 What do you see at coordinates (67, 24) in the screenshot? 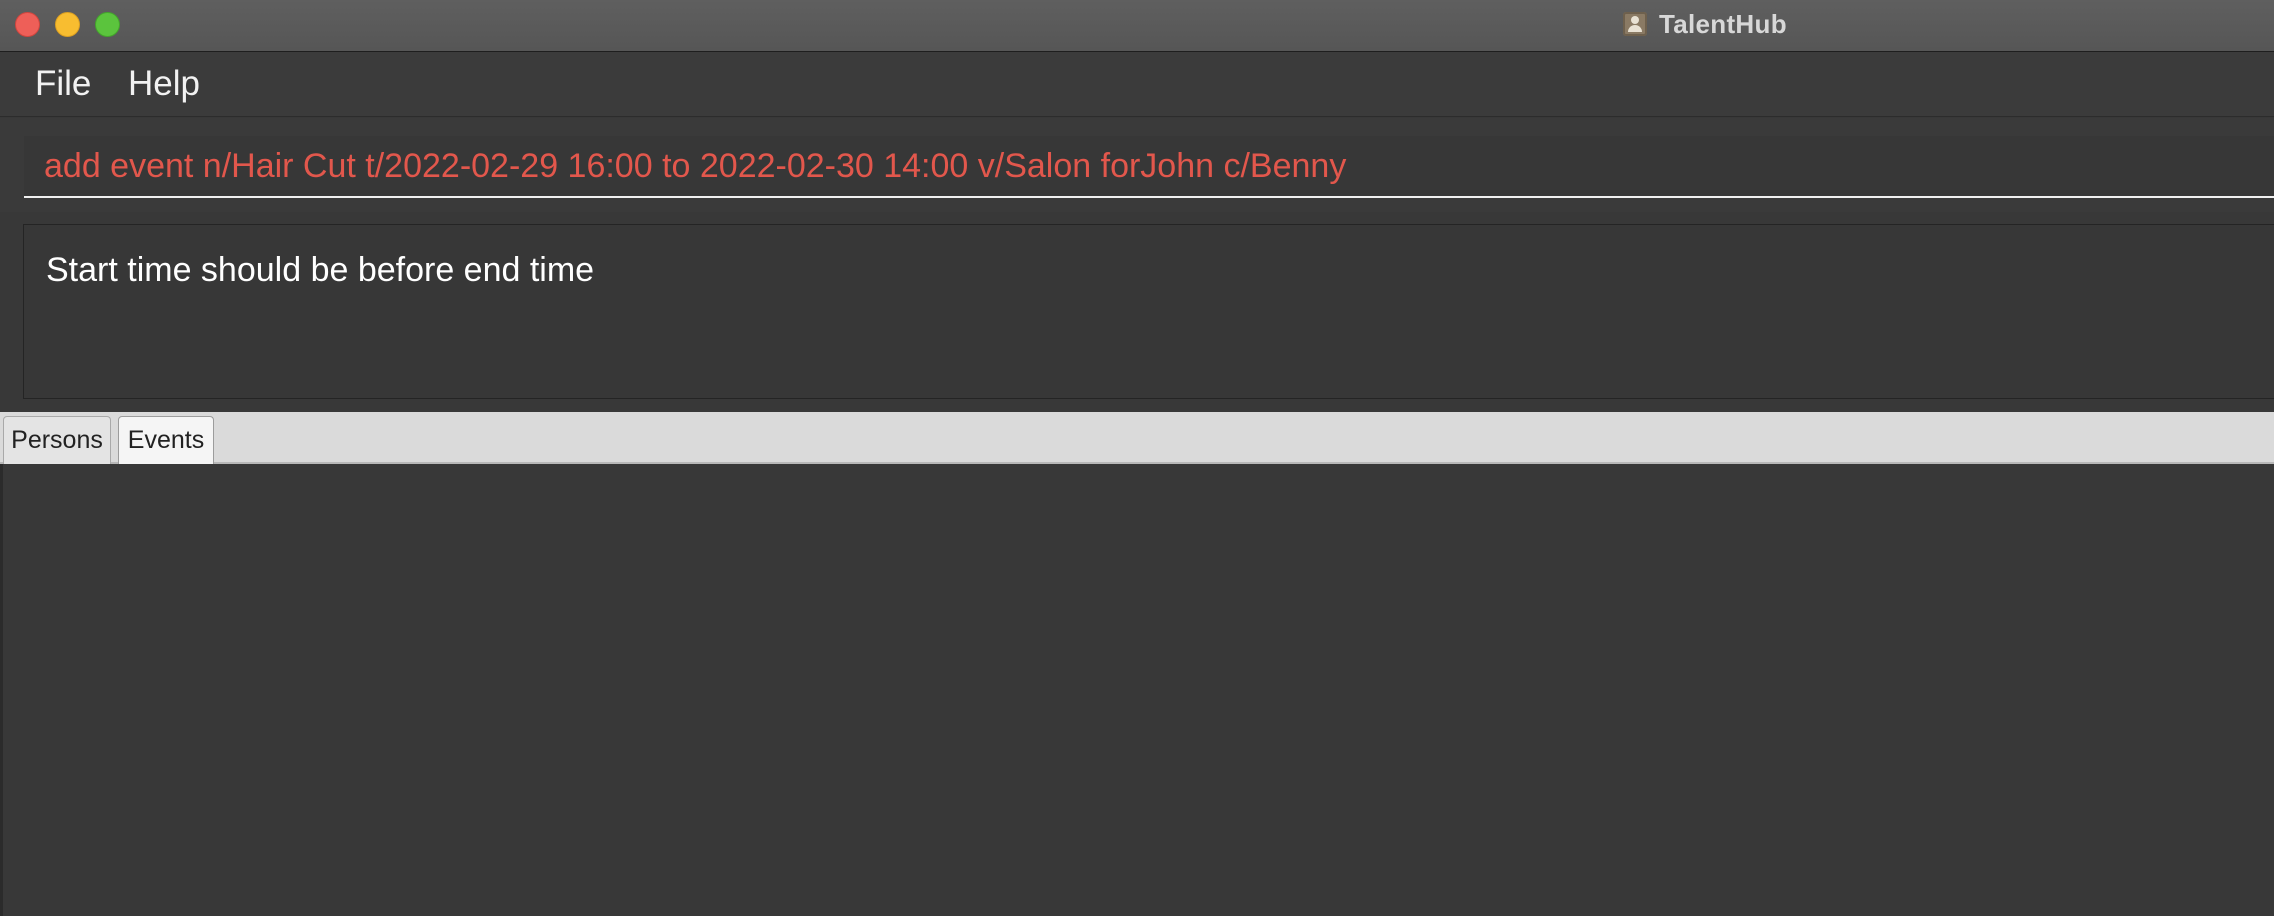
I see `minimize-window-button` at bounding box center [67, 24].